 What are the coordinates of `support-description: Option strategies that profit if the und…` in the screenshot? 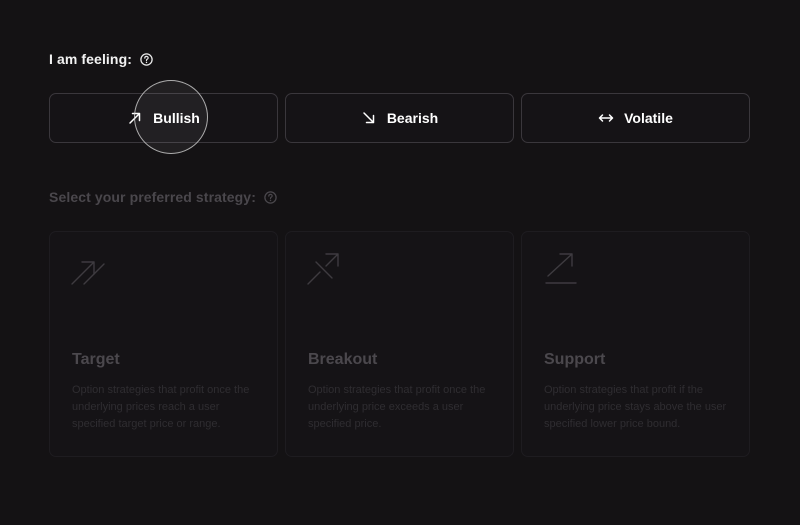 It's located at (635, 407).